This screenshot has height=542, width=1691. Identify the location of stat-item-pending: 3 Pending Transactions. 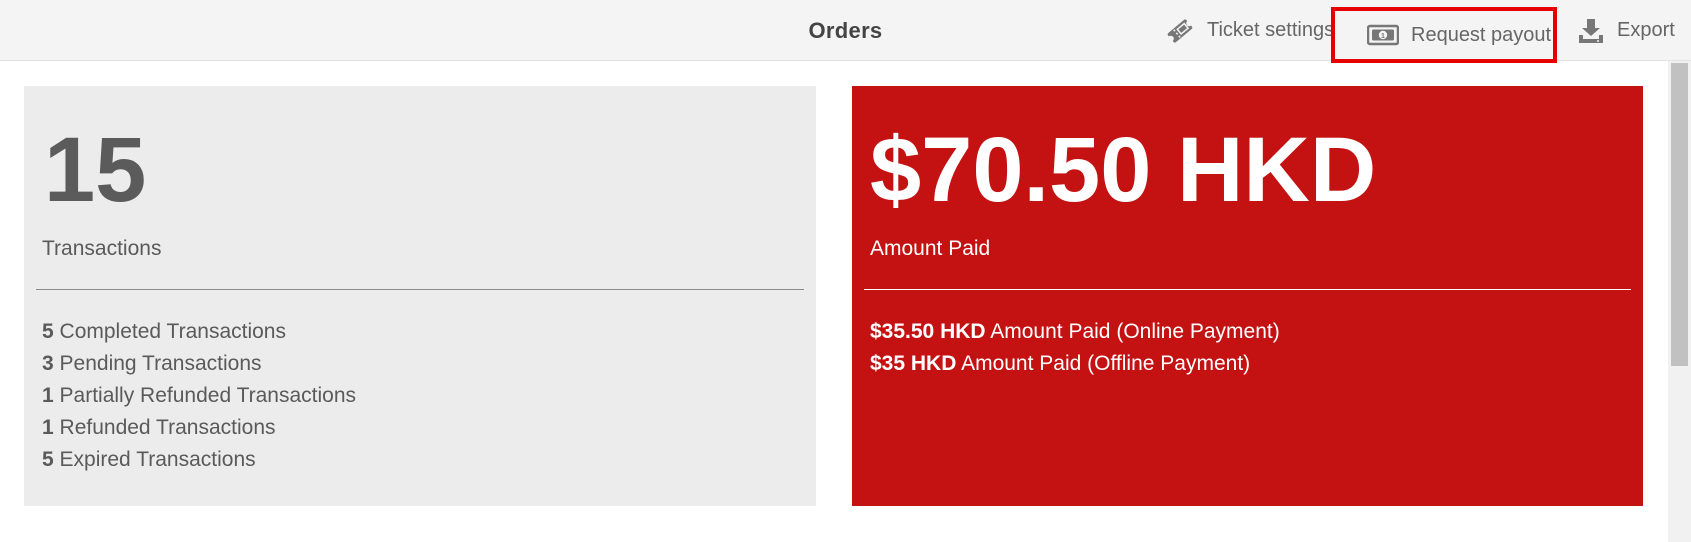
(152, 363).